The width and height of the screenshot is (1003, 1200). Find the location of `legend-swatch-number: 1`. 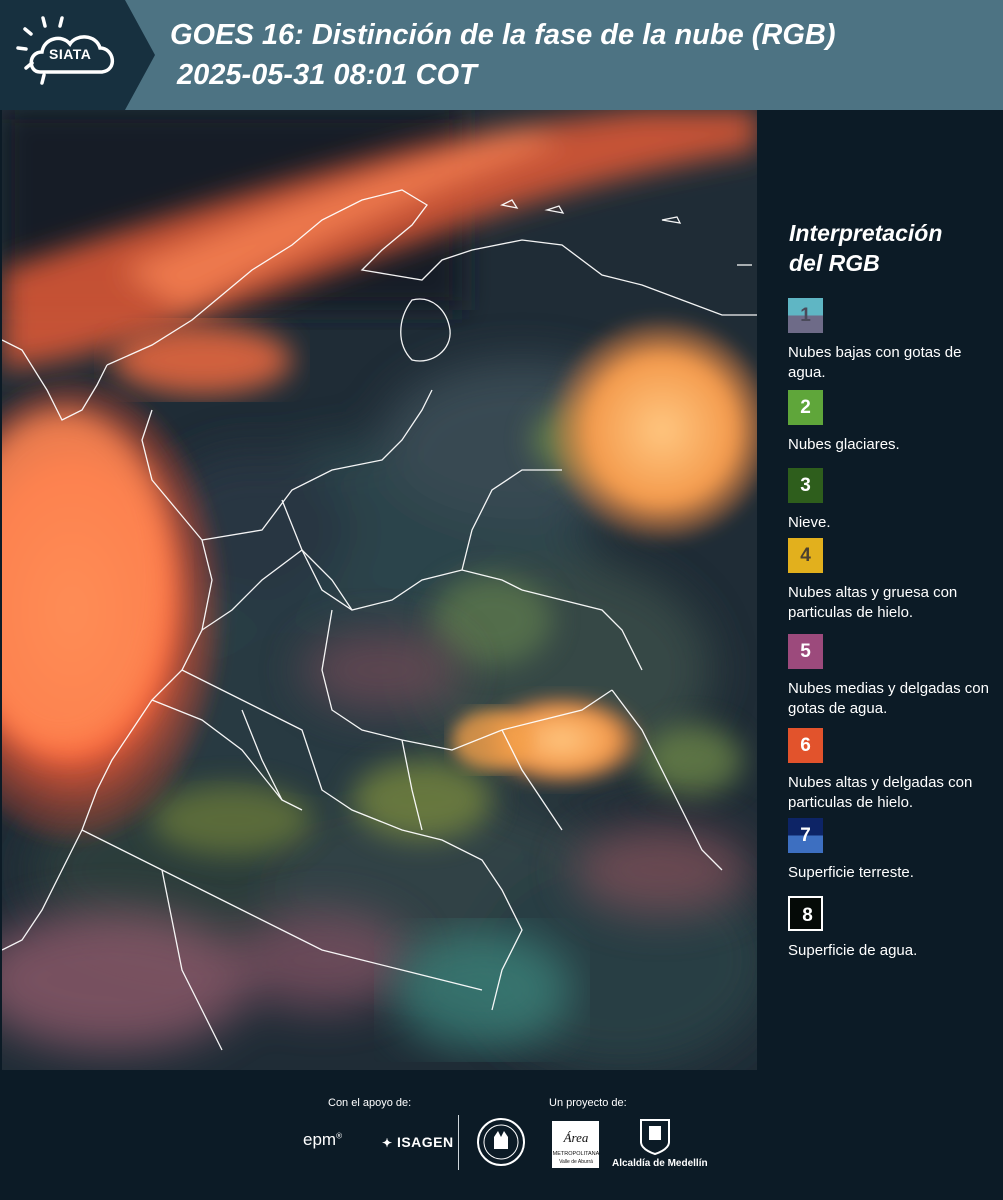

legend-swatch-number: 1 is located at coordinates (805, 315).